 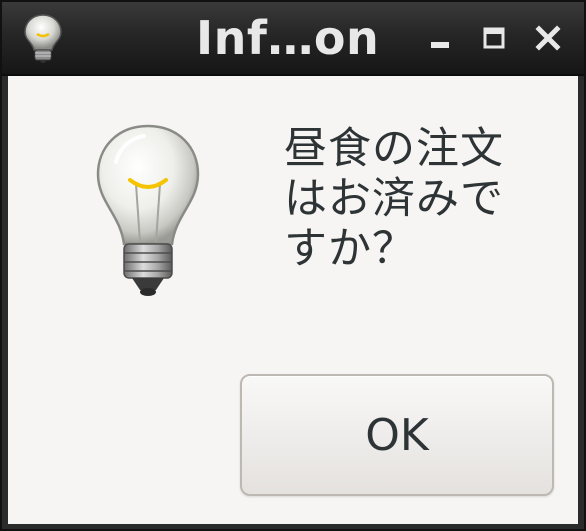 I want to click on dialog-message: 昼食の注文はお済みですか？, so click(x=394, y=199).